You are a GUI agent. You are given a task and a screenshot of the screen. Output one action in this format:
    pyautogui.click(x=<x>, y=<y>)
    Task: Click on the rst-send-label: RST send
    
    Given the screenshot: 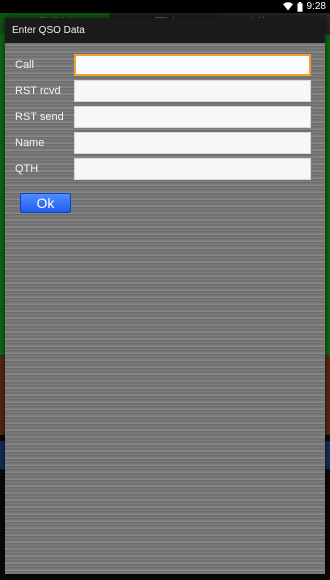 What is the action you would take?
    pyautogui.click(x=39, y=117)
    